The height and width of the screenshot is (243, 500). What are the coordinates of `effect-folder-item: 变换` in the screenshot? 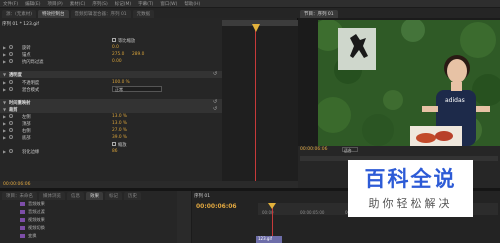 It's located at (95, 236).